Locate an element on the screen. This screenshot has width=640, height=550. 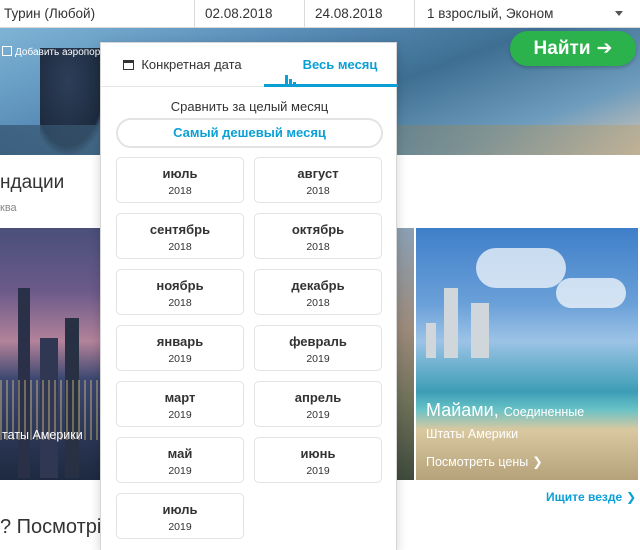
month-option: август 2018 is located at coordinates (318, 180).